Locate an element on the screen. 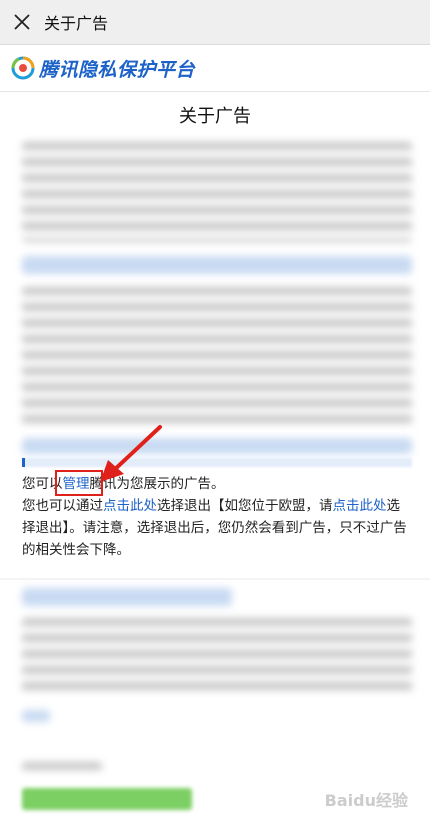 The height and width of the screenshot is (831, 430). brand-bar: 腾讯隐私保护平台 is located at coordinates (215, 68).